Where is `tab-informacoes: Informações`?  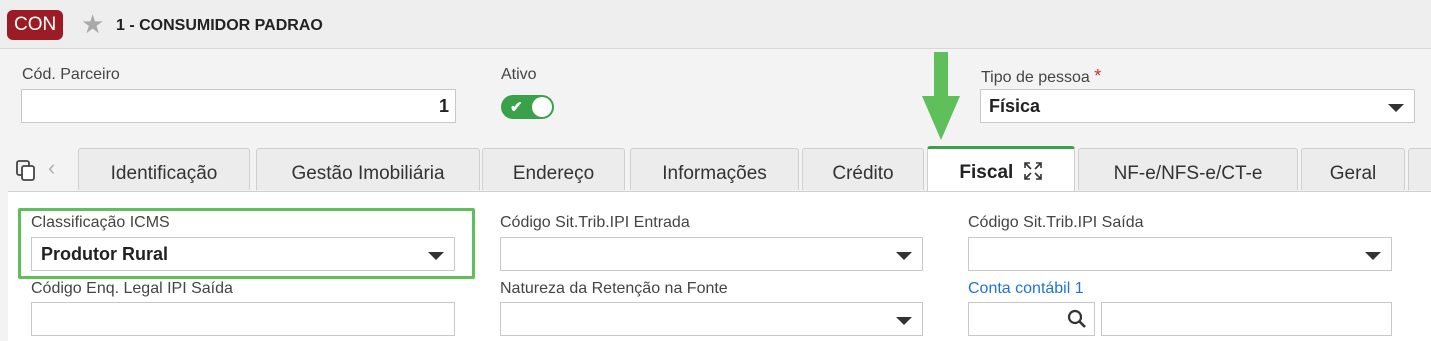
tab-informacoes: Informações is located at coordinates (714, 169).